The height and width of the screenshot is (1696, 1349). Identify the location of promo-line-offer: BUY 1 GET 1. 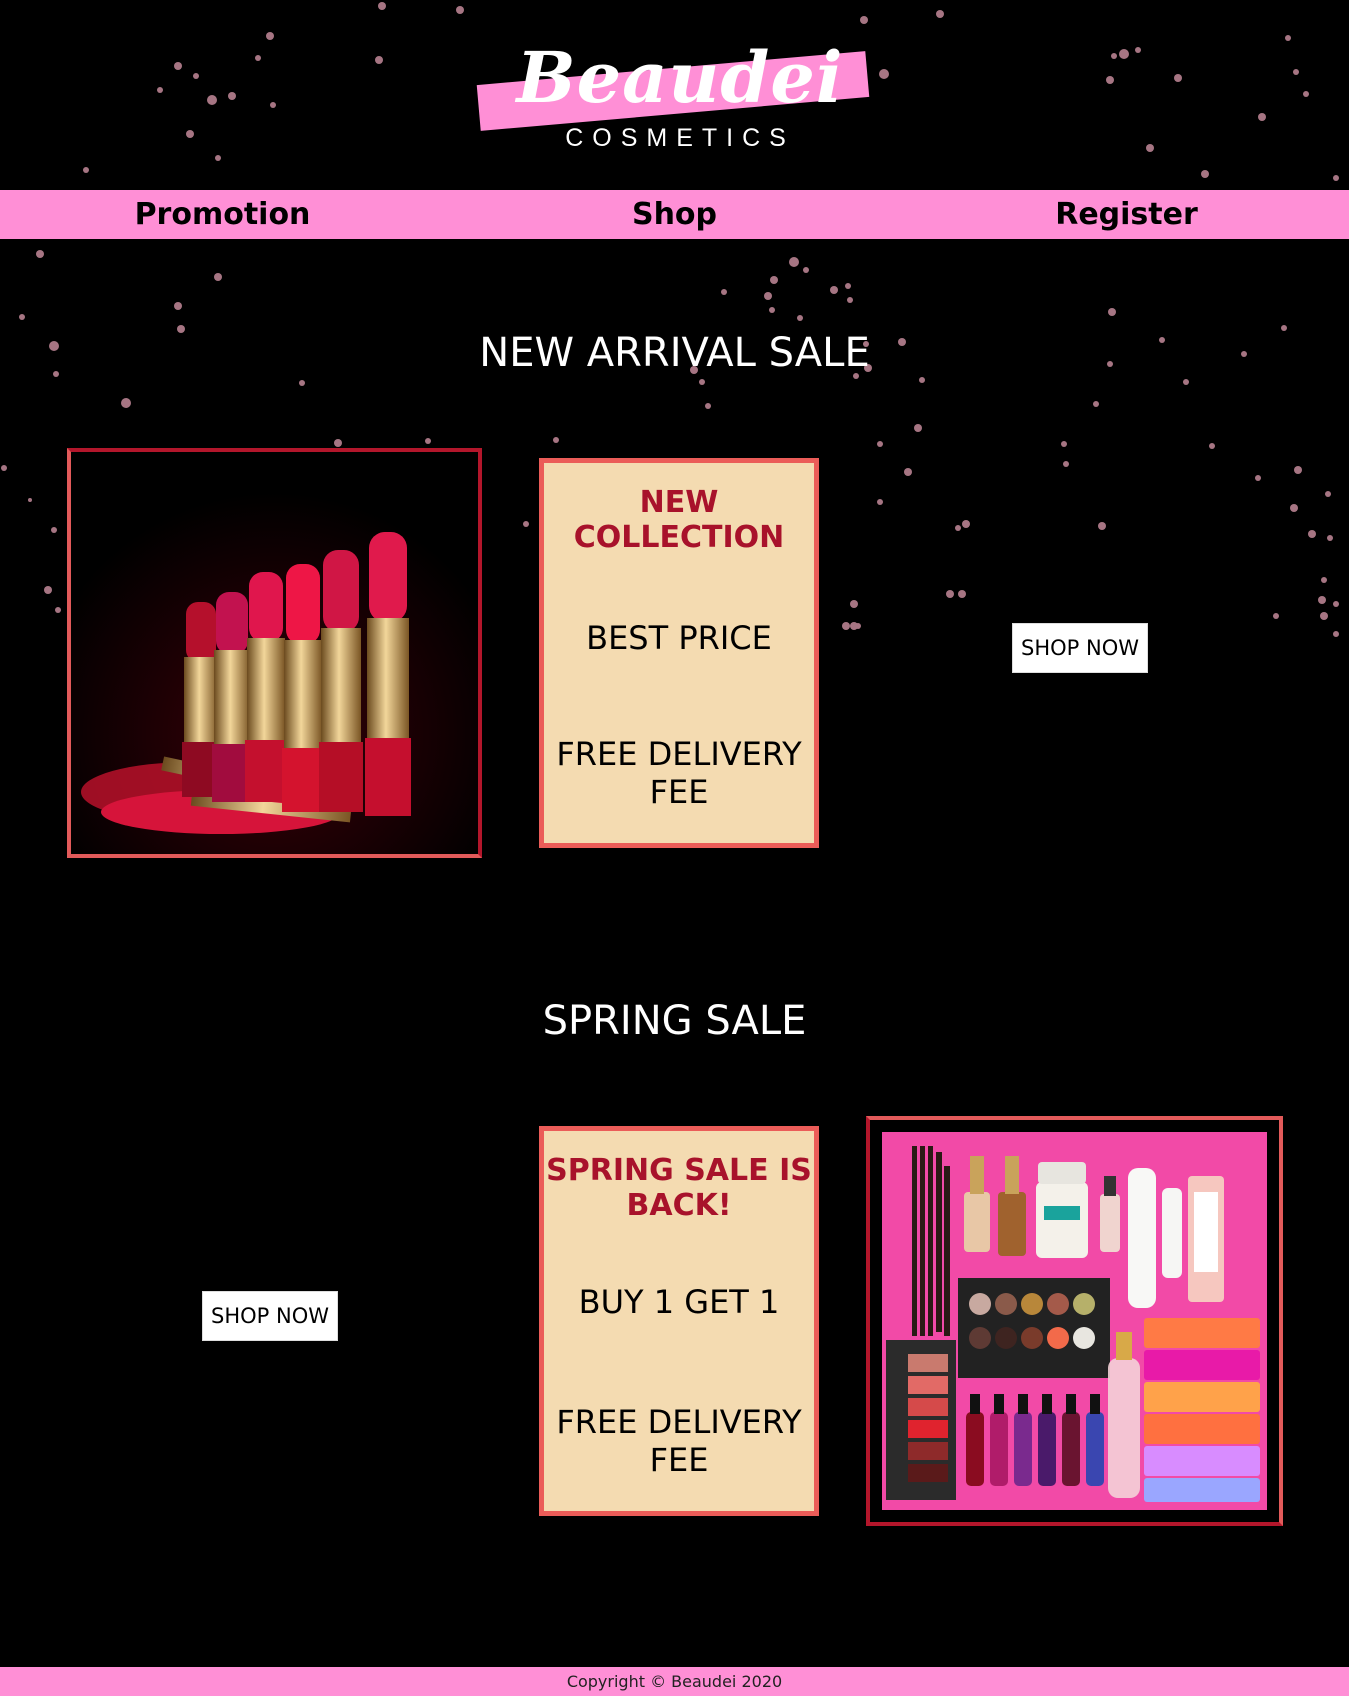
(679, 1302).